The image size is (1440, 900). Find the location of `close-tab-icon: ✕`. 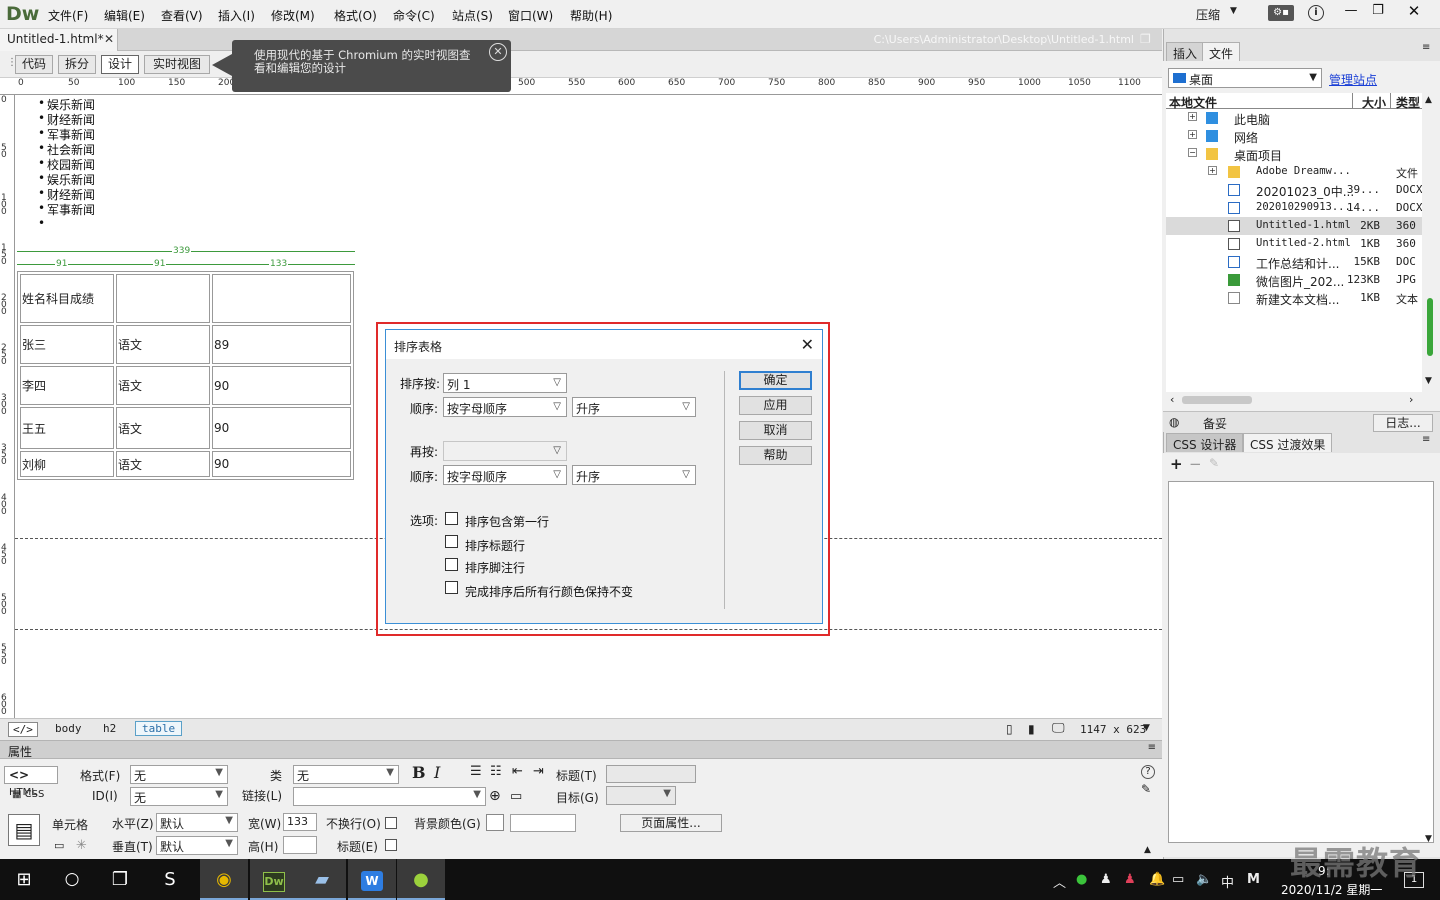

close-tab-icon: ✕ is located at coordinates (109, 39).